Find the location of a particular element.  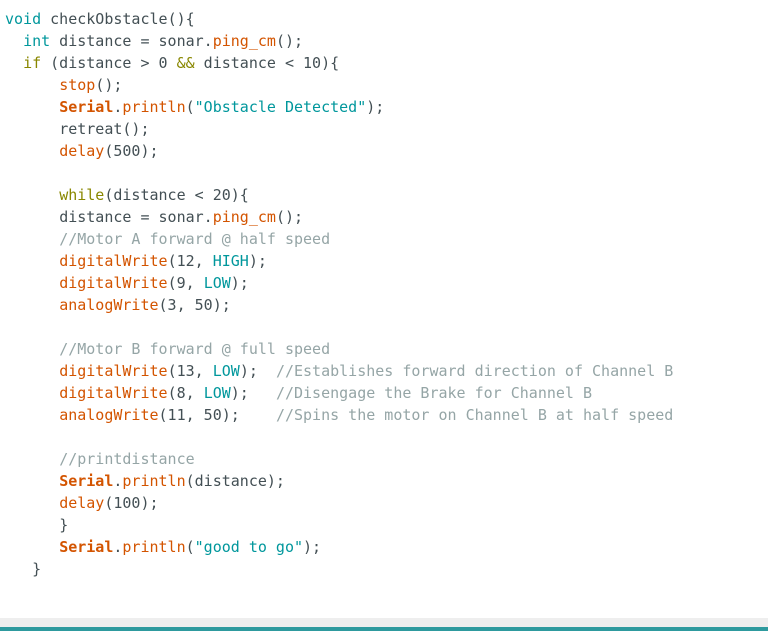

code-token: (12, is located at coordinates (190, 261).